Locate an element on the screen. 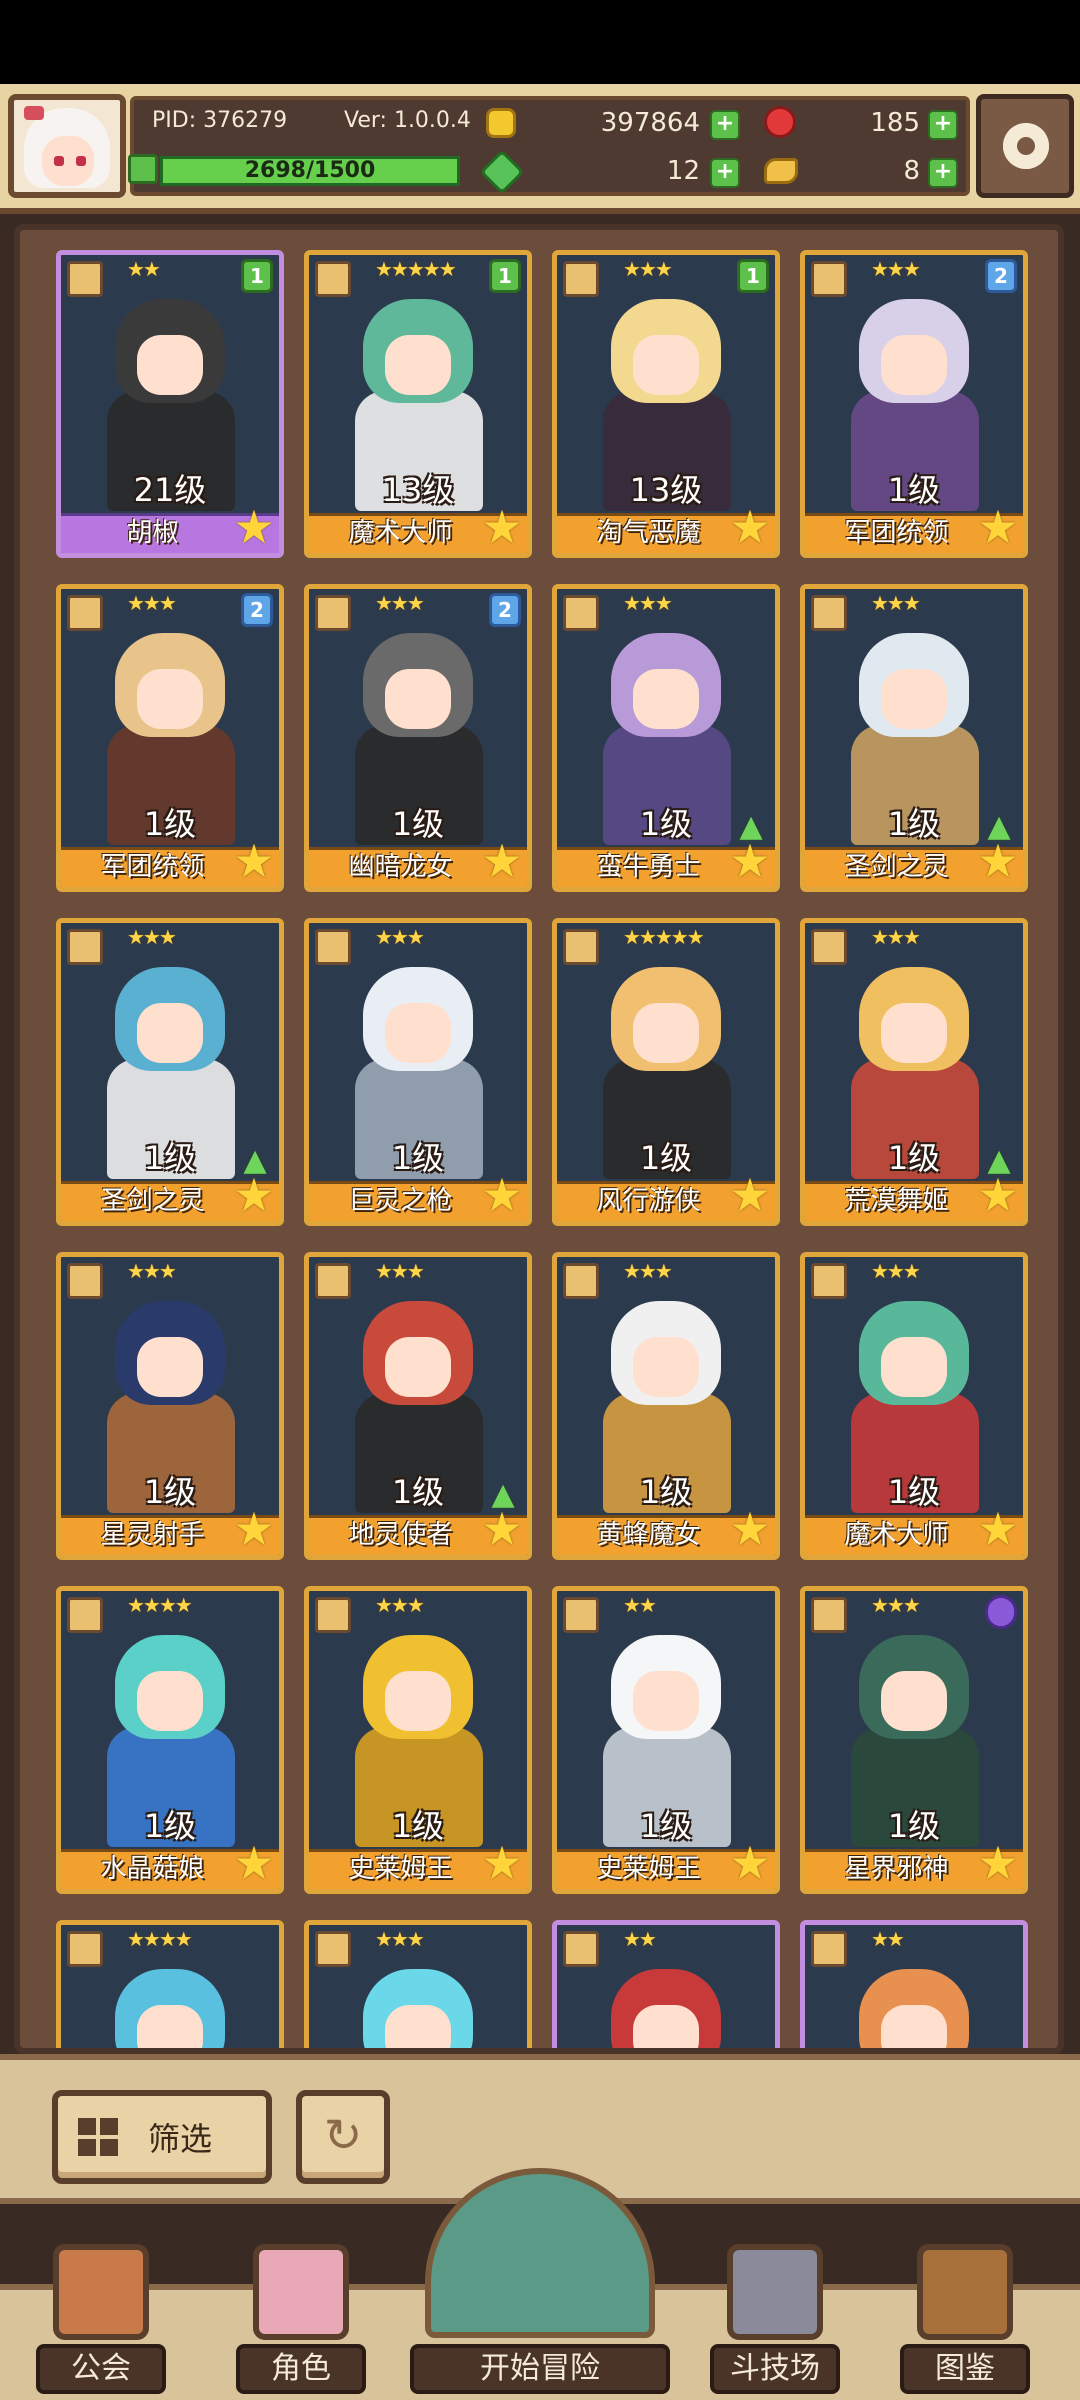 This screenshot has width=1080, height=2400. refresh-icon: ↻ is located at coordinates (343, 2135).